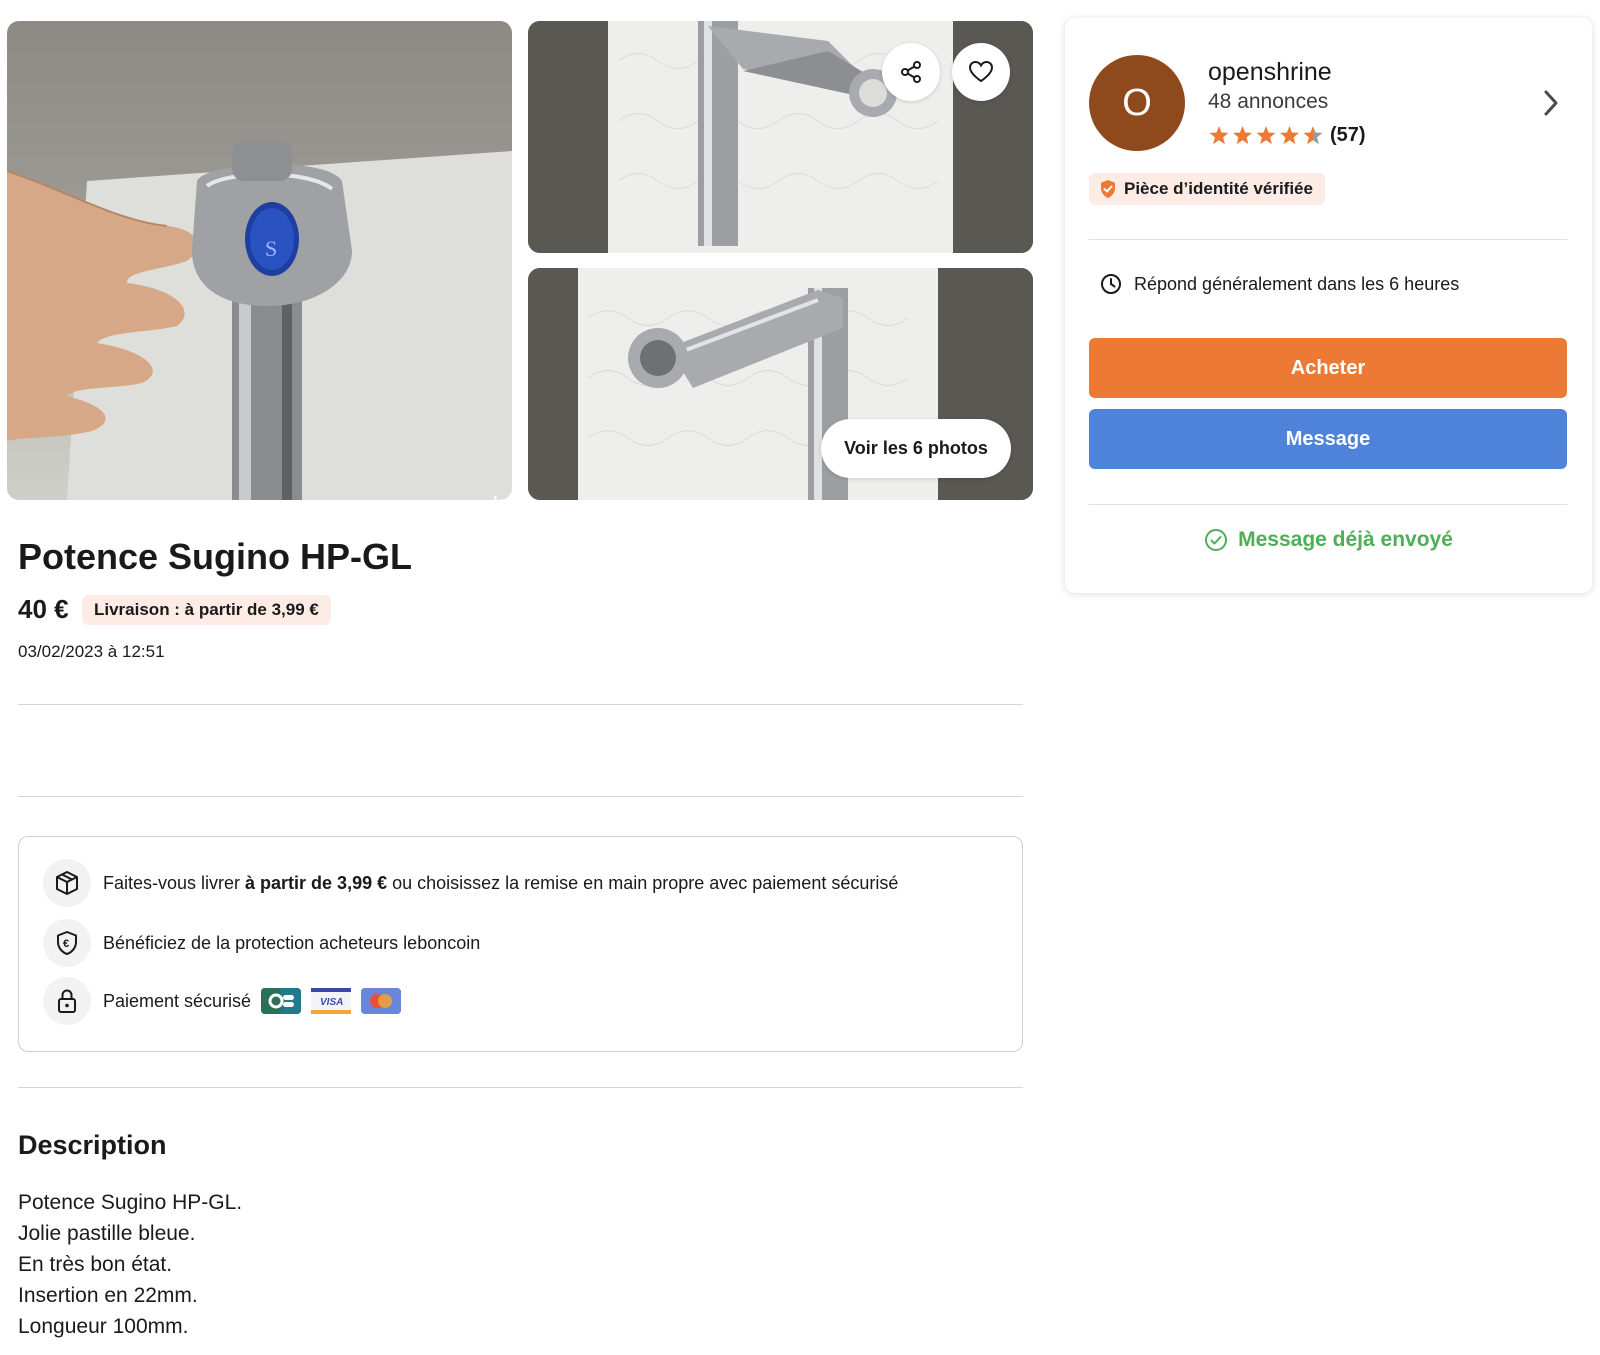  I want to click on description-line: En très bon état., so click(95, 1264).